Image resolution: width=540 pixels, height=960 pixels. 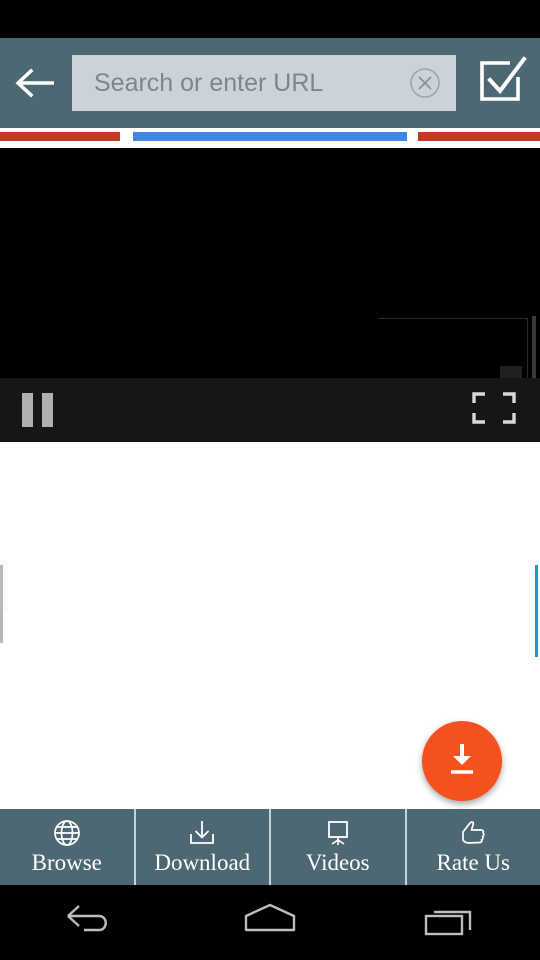 I want to click on tab-videos: Videos, so click(x=339, y=847).